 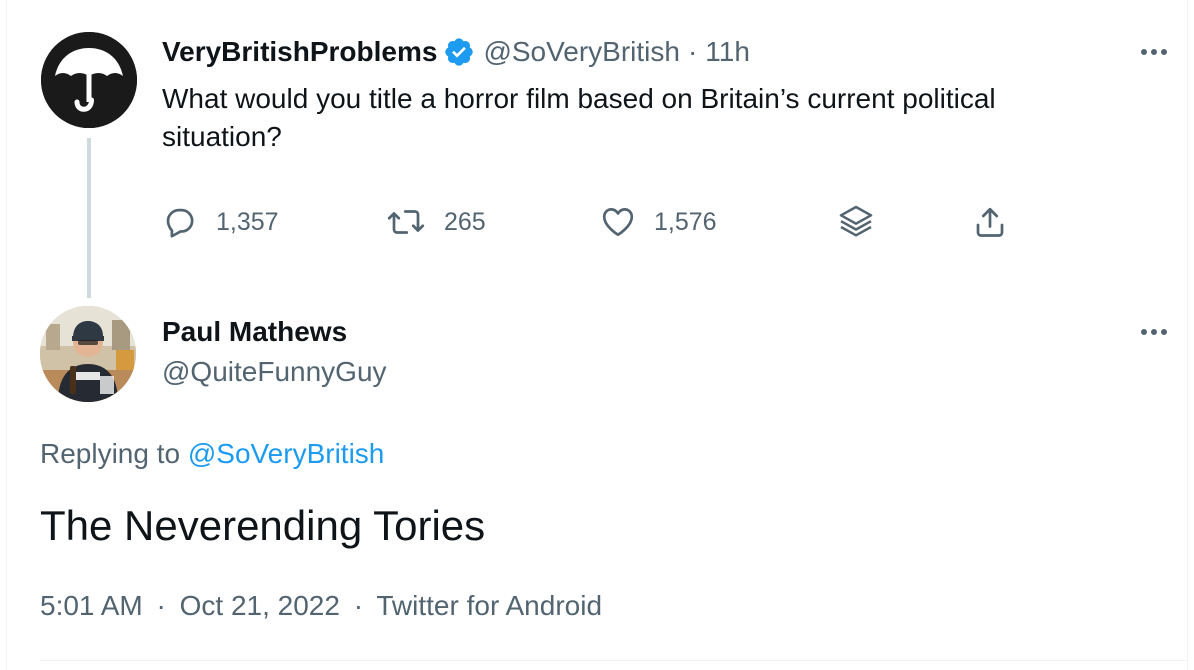 I want to click on tweet-header: VeryBritishProblems @SoVeryBritish · 11h, so click(x=456, y=52).